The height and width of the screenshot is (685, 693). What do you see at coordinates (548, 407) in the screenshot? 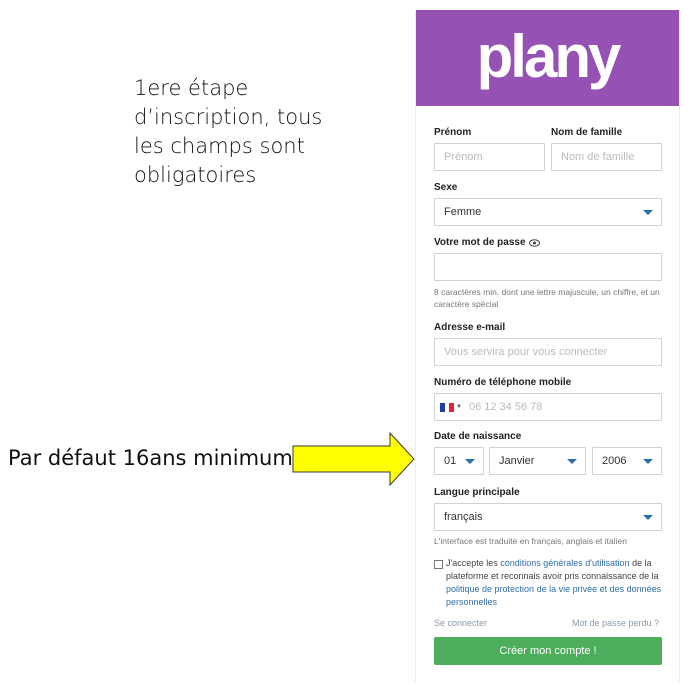
I see `phone-input: ▼ 06 12 34 56 78` at bounding box center [548, 407].